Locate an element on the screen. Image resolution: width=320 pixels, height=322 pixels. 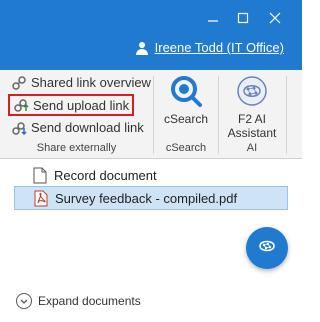
document-name: Survey feedback - compiled.pdf is located at coordinates (146, 198).